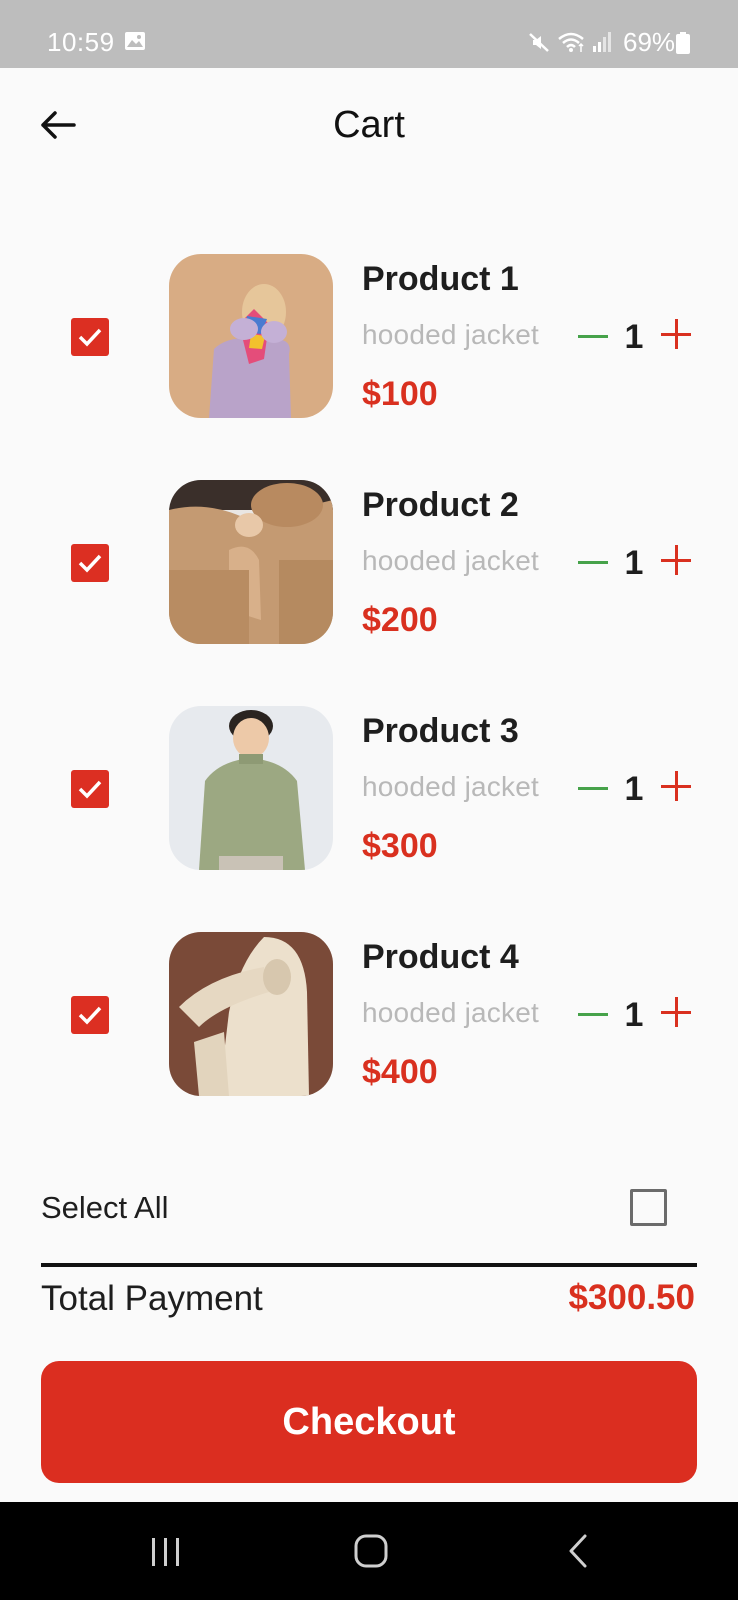 Image resolution: width=738 pixels, height=1600 pixels. Describe the element at coordinates (683, 43) in the screenshot. I see `battery-icon` at that location.